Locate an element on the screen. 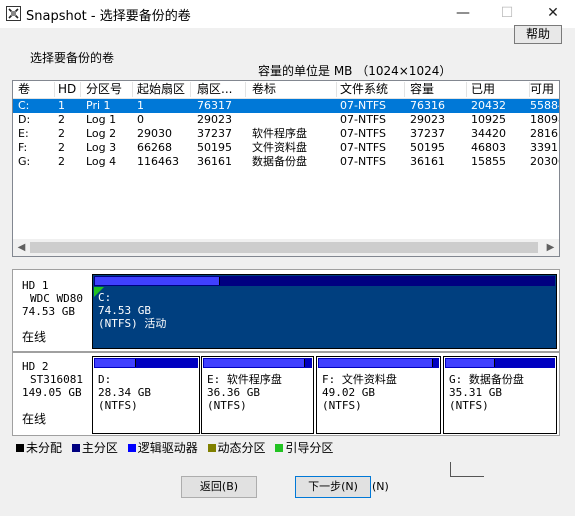  column-header: 文件系统 is located at coordinates (371, 89).